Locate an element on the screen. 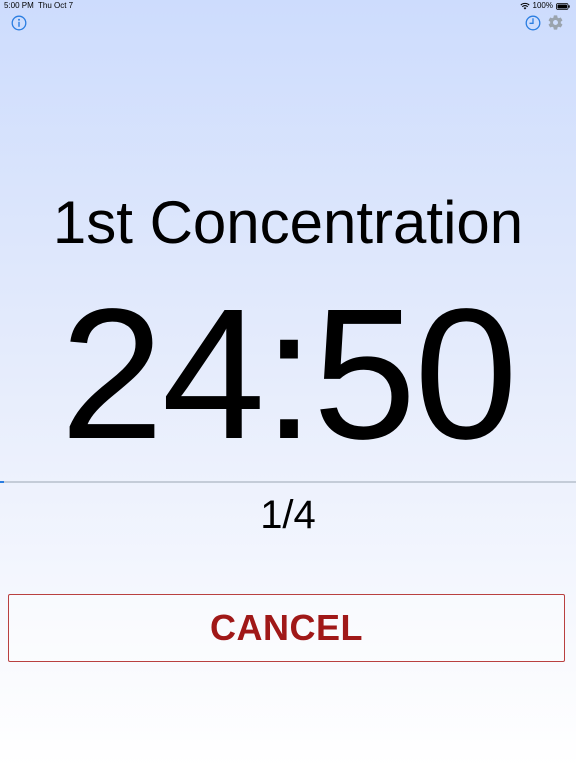 The height and width of the screenshot is (768, 576). cancel-button: CANCEL is located at coordinates (286, 628).